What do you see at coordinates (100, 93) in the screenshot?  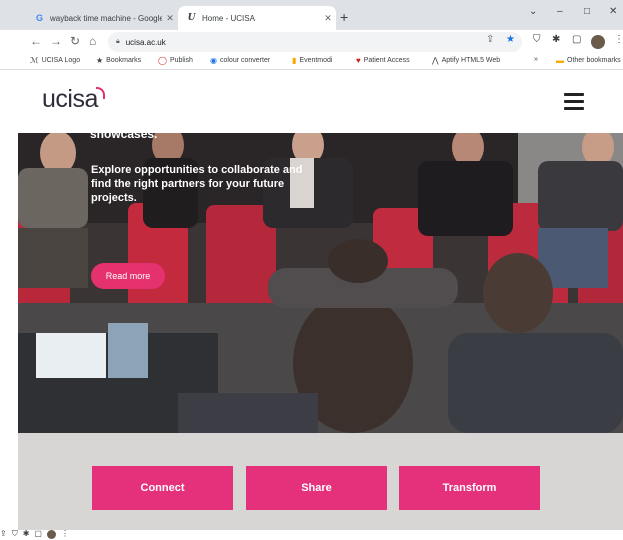 I see `logo-swoosh` at bounding box center [100, 93].